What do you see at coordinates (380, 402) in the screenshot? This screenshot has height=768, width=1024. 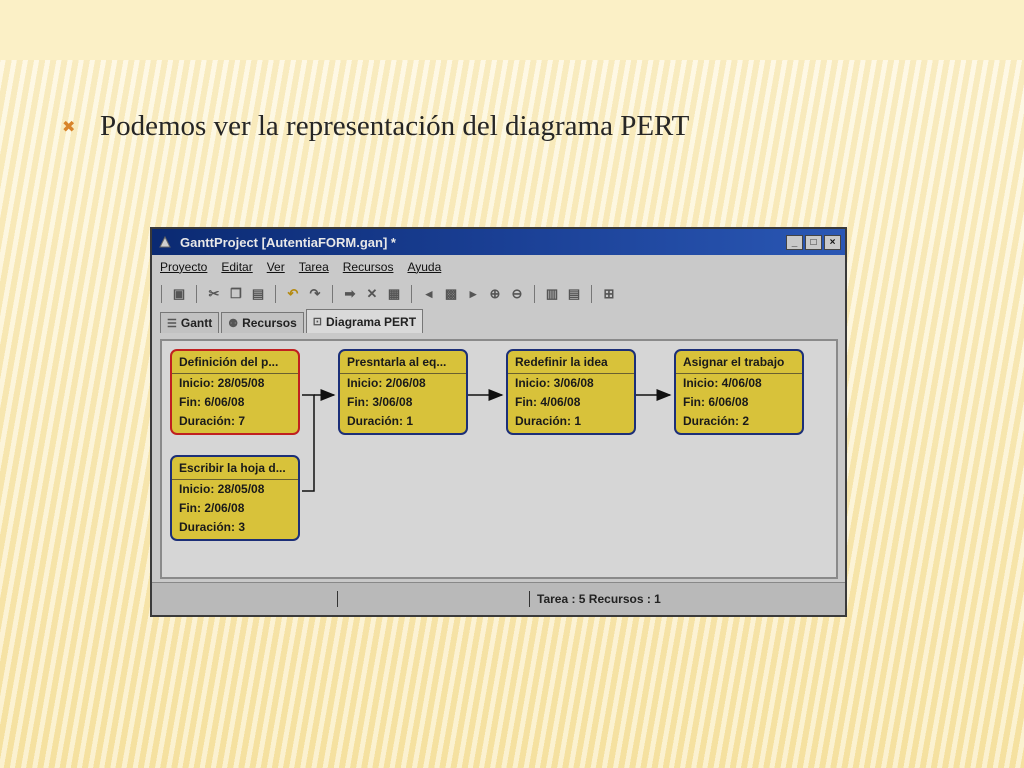 I see `node-end: Fin: 3/06/08` at bounding box center [380, 402].